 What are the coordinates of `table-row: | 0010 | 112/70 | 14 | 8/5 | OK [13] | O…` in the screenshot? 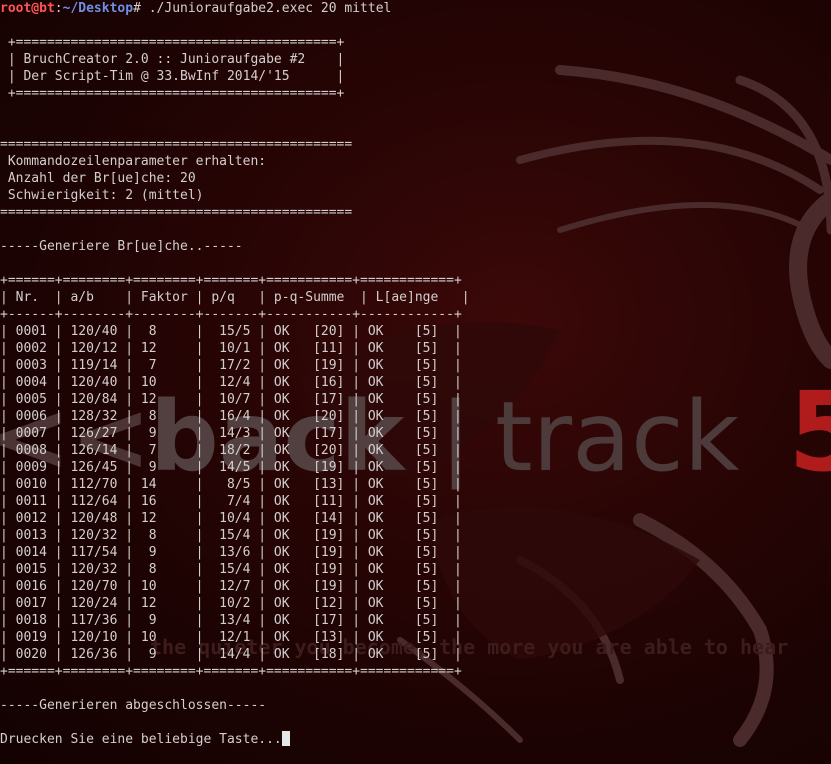 It's located at (231, 484).